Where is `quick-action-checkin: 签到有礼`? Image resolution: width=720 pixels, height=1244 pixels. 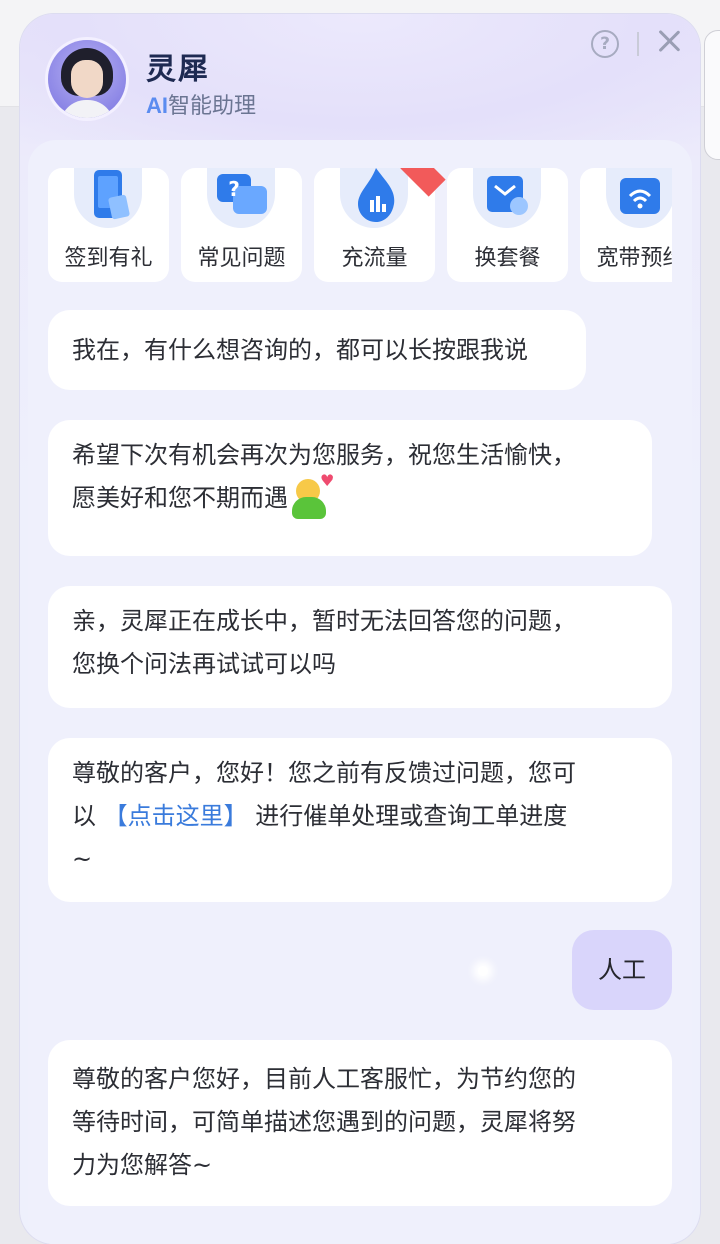 quick-action-checkin: 签到有礼 is located at coordinates (108, 225).